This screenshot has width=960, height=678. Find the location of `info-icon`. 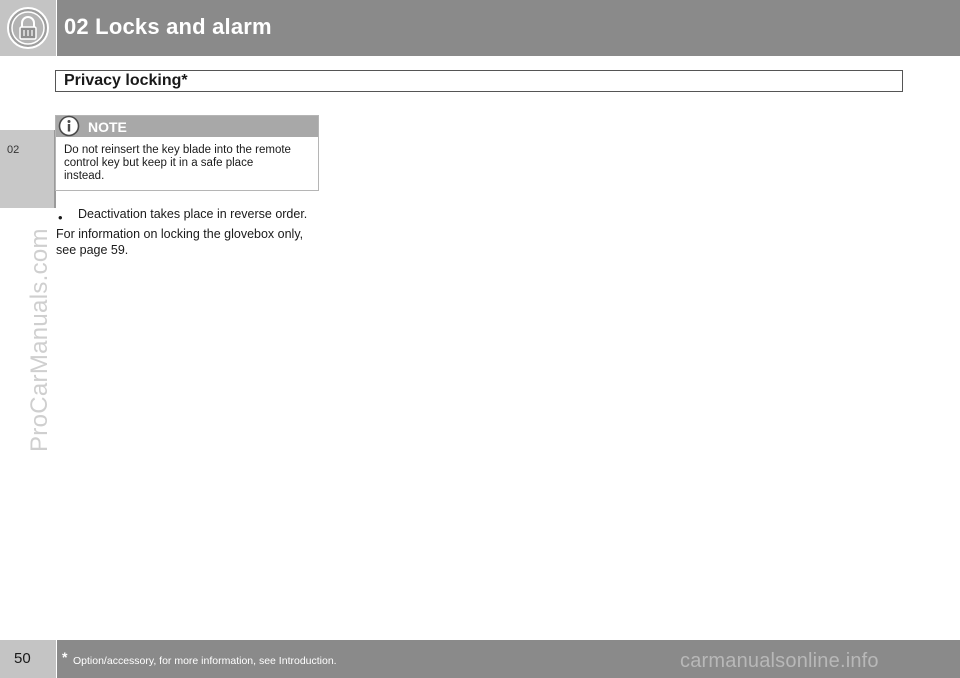

info-icon is located at coordinates (69, 126).